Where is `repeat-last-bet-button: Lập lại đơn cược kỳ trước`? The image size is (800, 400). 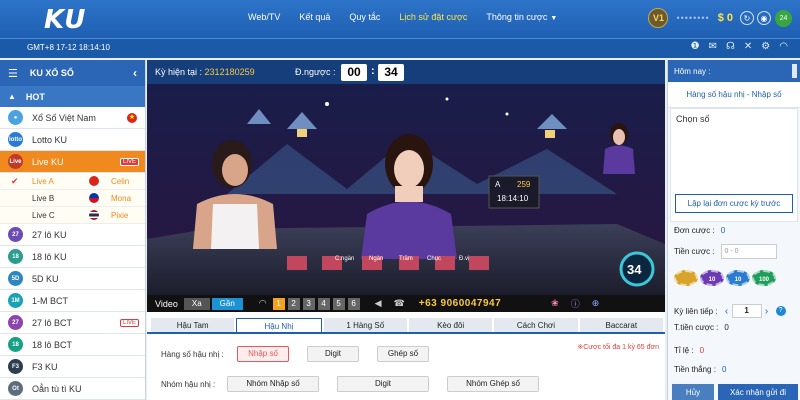
repeat-last-bet-button: Lập lại đơn cược kỳ trước is located at coordinates (734, 203).